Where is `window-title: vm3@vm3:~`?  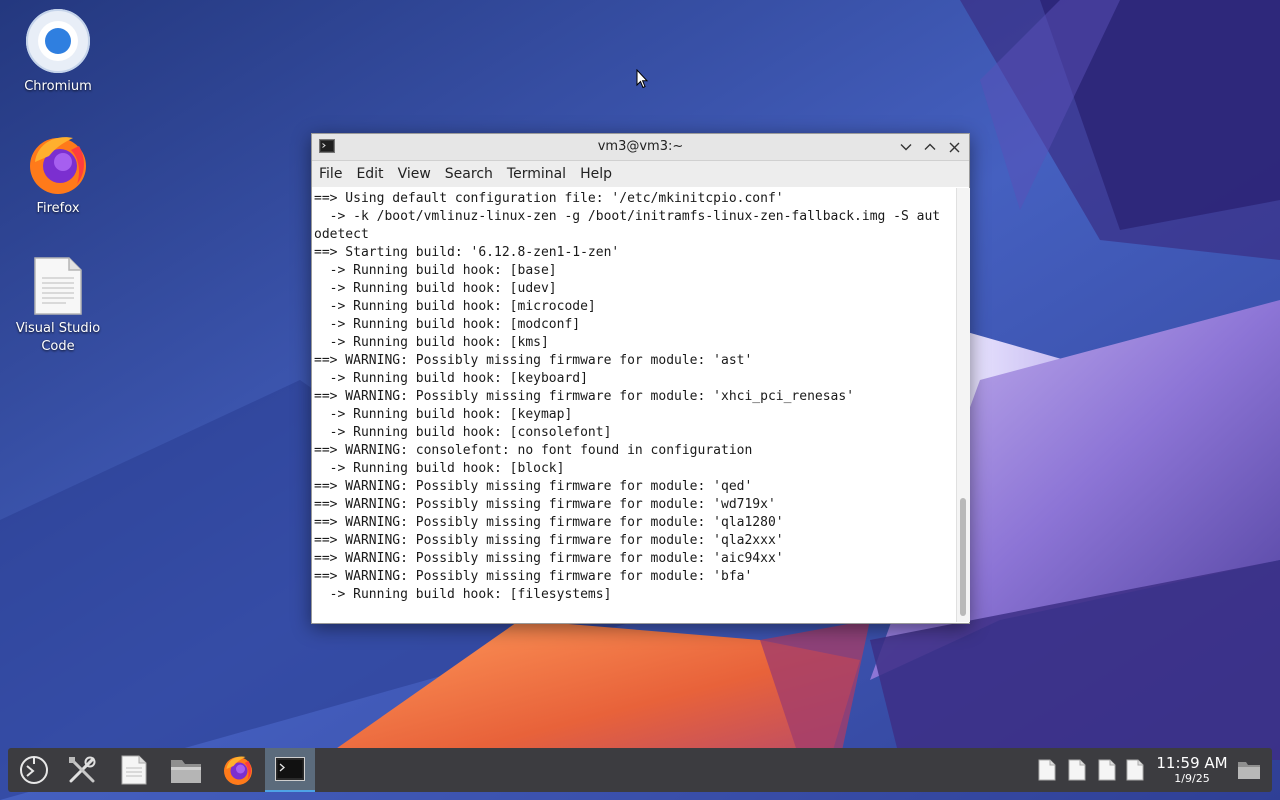 window-title: vm3@vm3:~ is located at coordinates (640, 146).